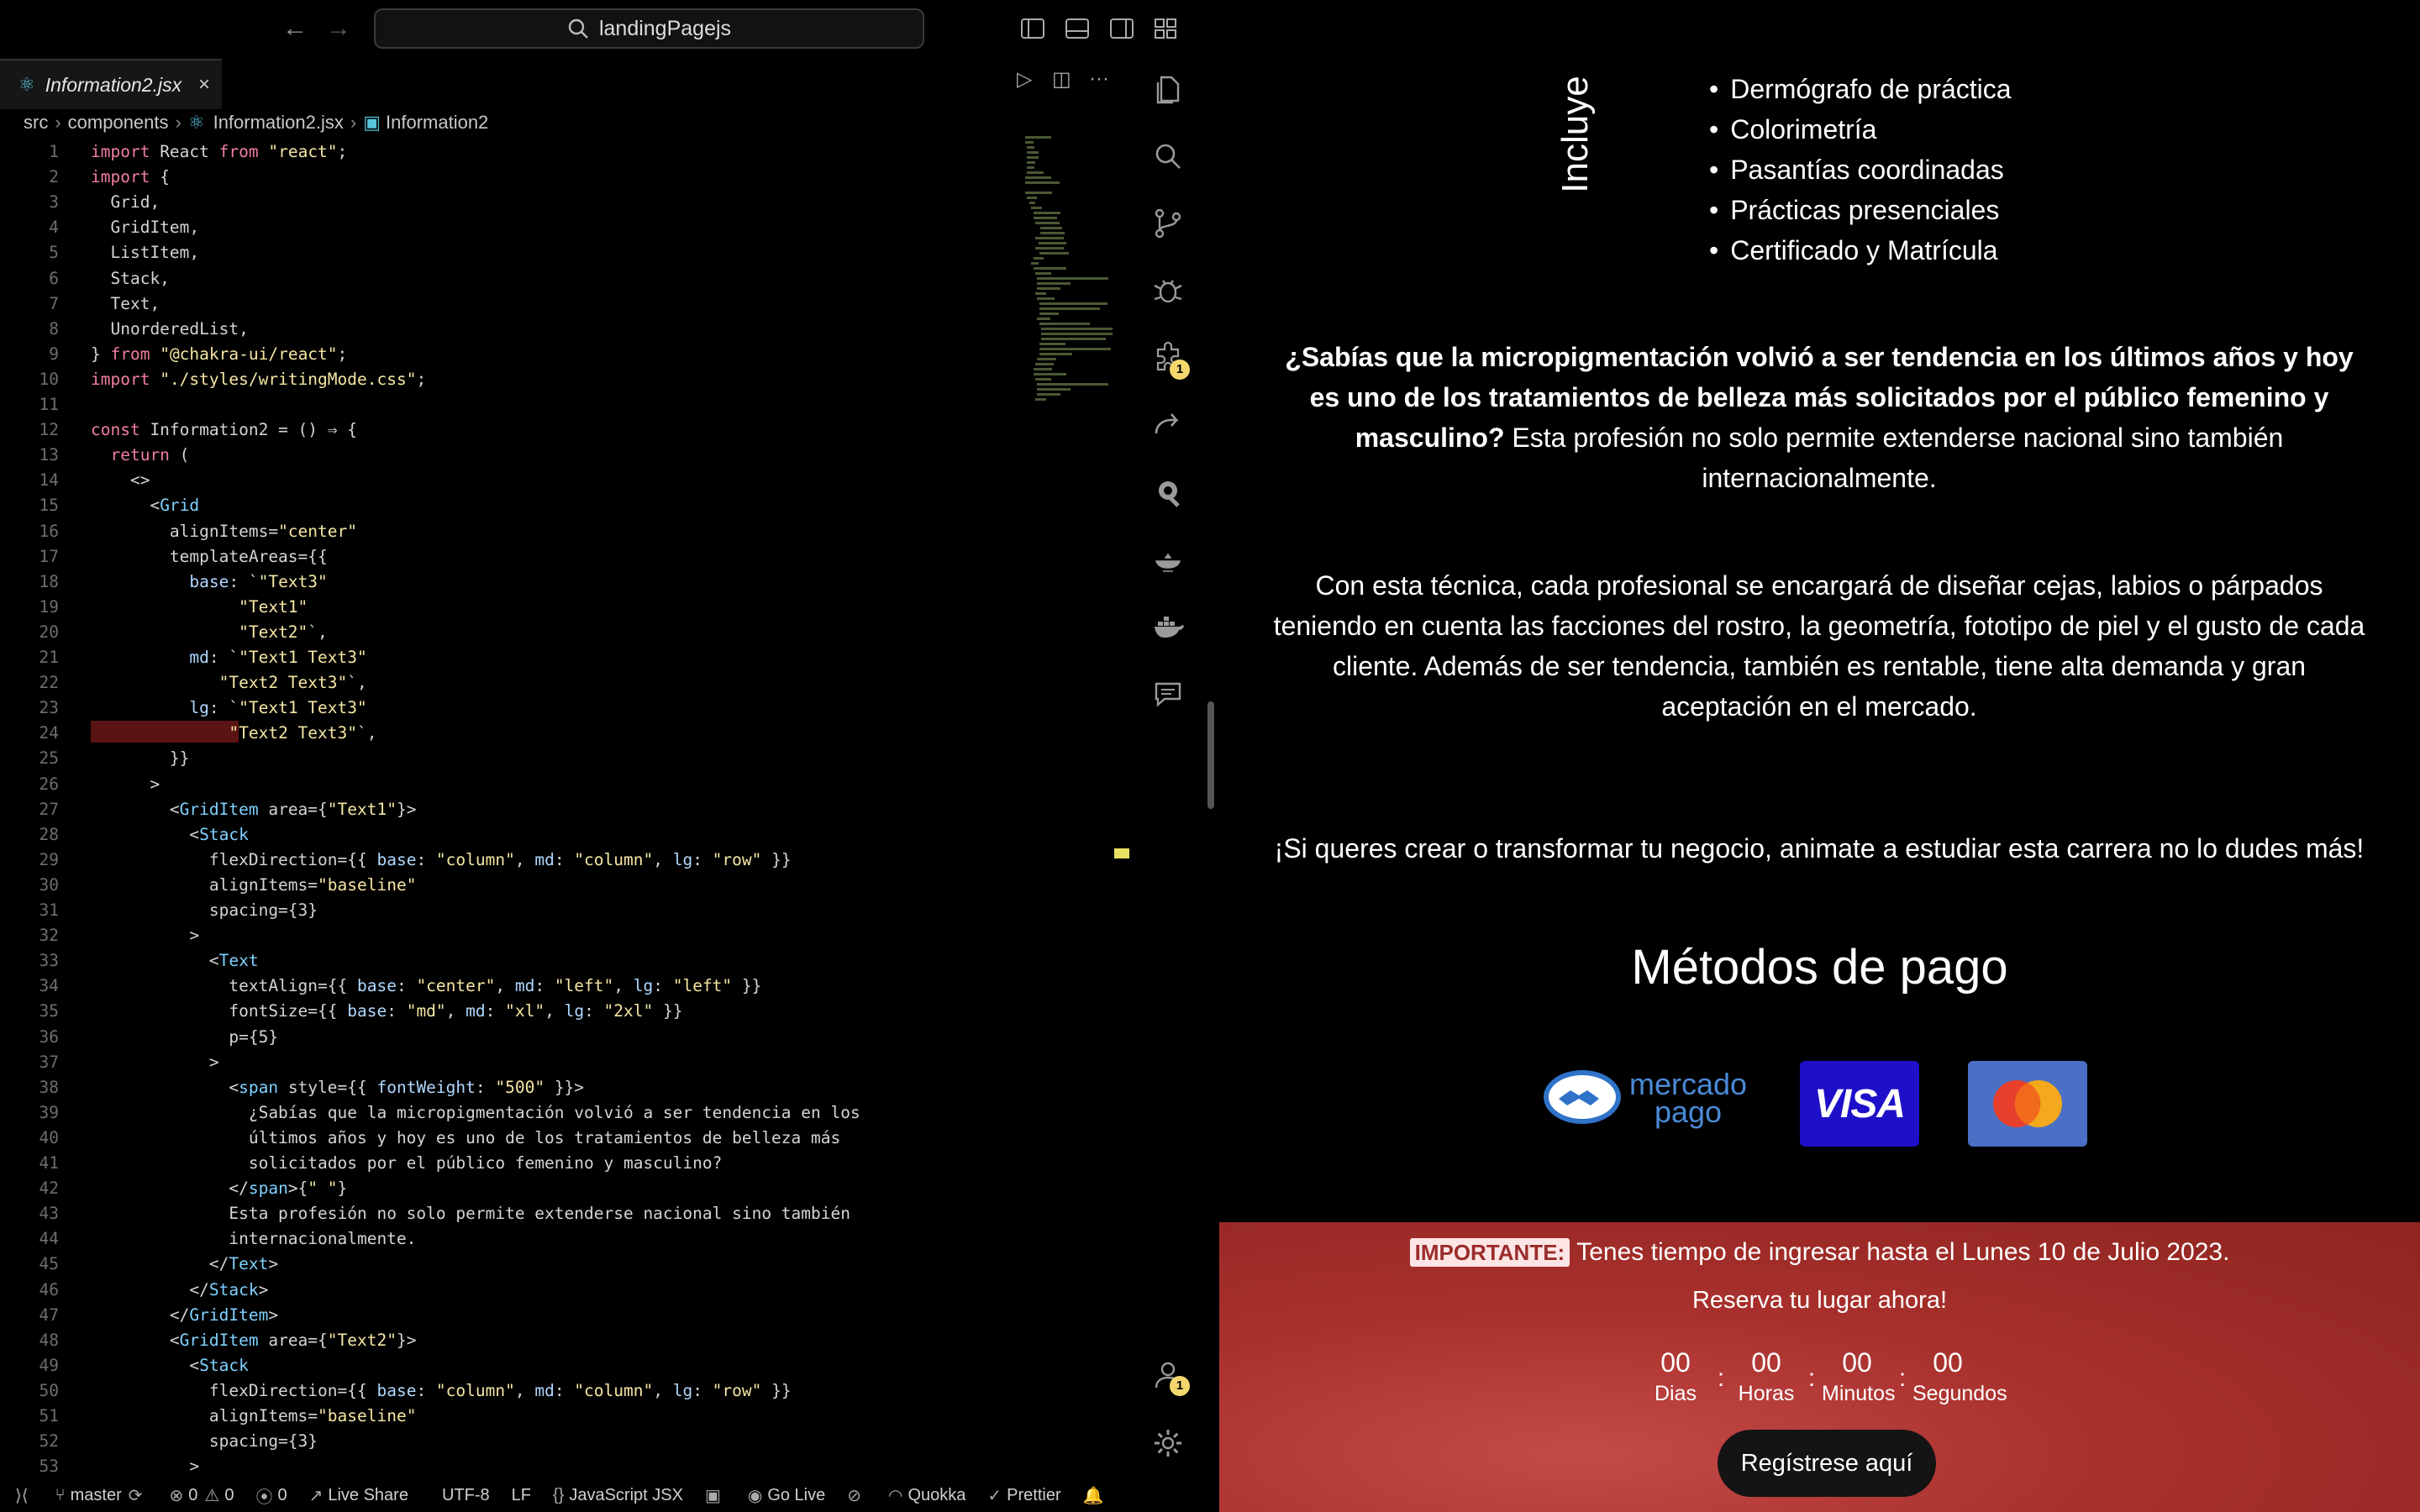 The height and width of the screenshot is (1512, 2420). Describe the element at coordinates (49, 758) in the screenshot. I see `line-number: 25` at that location.